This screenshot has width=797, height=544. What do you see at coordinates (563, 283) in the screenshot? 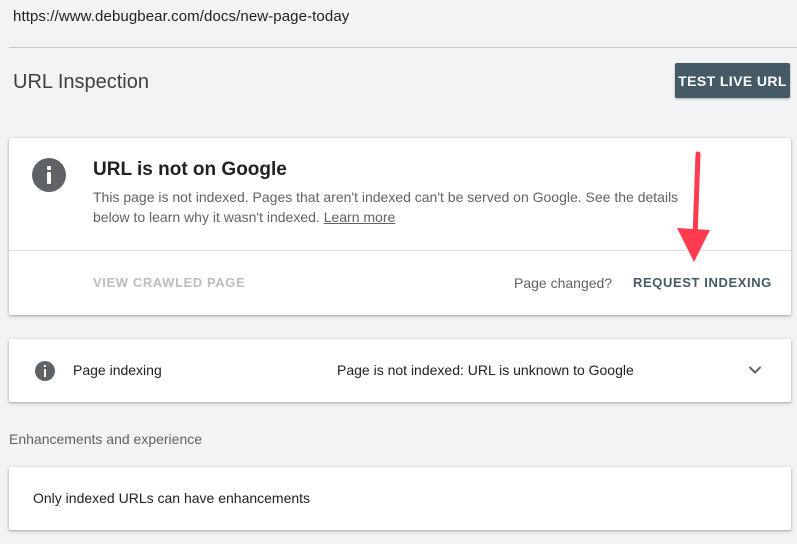
I see `page-changed-label: Page changed?` at bounding box center [563, 283].